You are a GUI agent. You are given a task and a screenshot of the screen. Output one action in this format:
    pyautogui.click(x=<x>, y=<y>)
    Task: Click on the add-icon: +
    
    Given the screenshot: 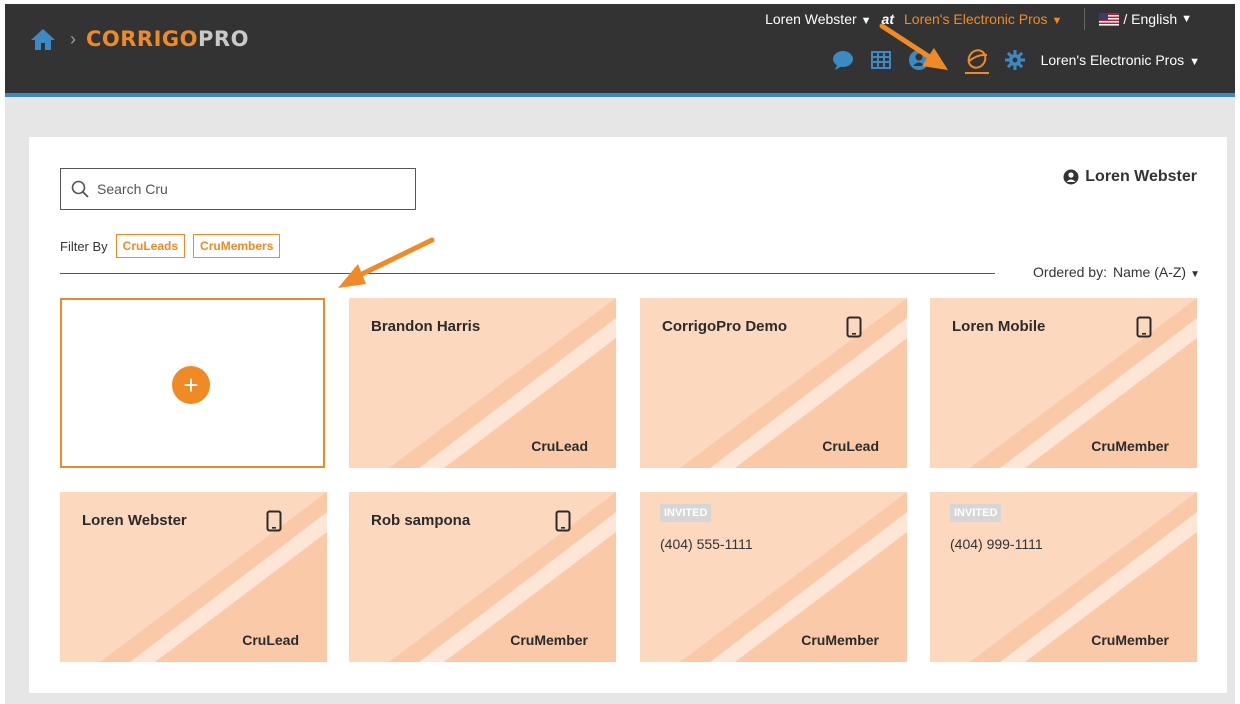 What is the action you would take?
    pyautogui.click(x=191, y=385)
    